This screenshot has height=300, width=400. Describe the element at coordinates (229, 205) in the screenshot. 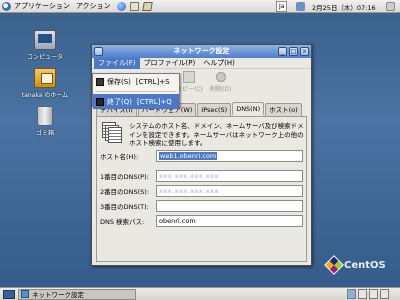

I see `dns3-input` at that location.